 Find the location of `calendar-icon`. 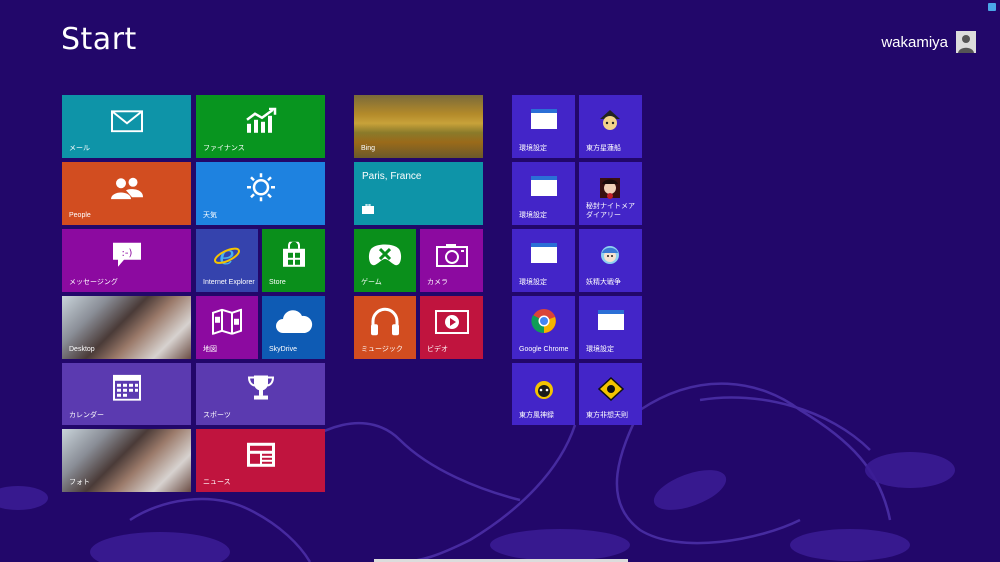

calendar-icon is located at coordinates (126, 390).